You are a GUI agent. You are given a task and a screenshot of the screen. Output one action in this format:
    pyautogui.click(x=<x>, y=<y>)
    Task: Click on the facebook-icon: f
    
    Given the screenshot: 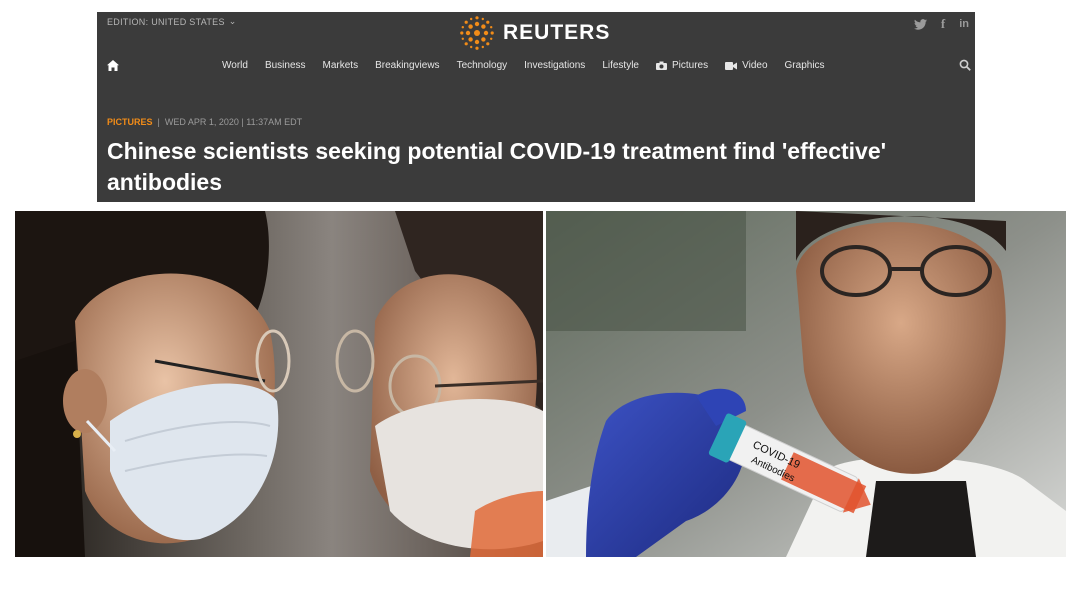 What is the action you would take?
    pyautogui.click(x=943, y=24)
    